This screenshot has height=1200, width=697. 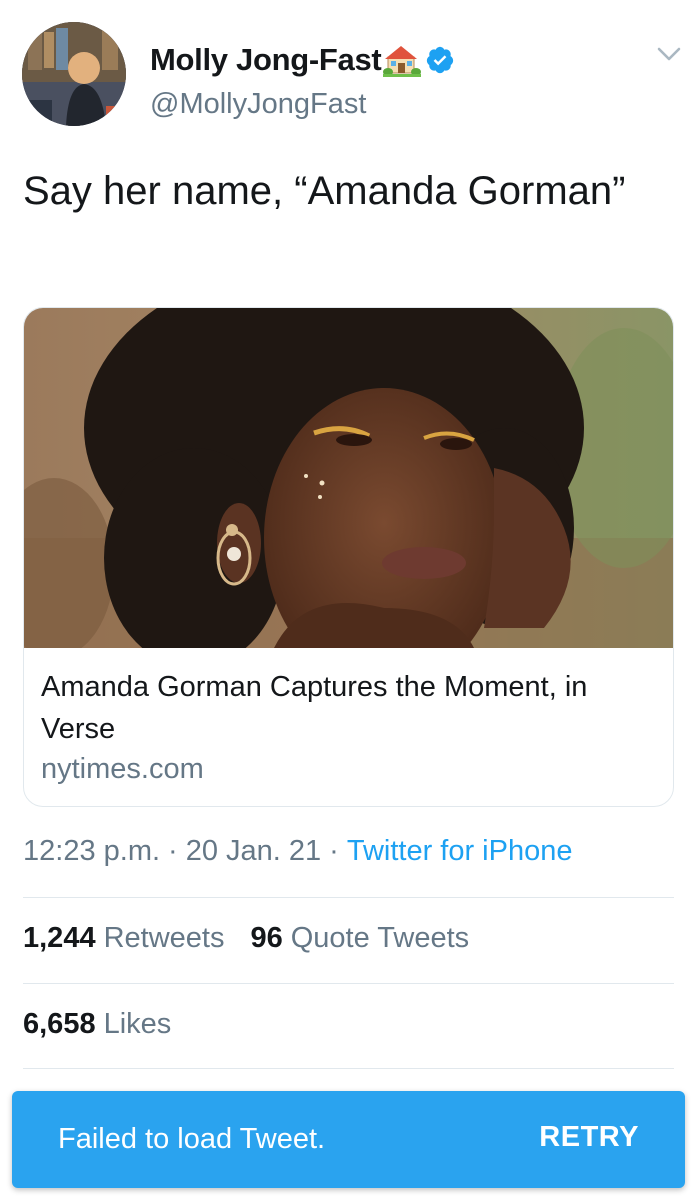 I want to click on toast-message: Failed to load Tweet., so click(x=192, y=1139).